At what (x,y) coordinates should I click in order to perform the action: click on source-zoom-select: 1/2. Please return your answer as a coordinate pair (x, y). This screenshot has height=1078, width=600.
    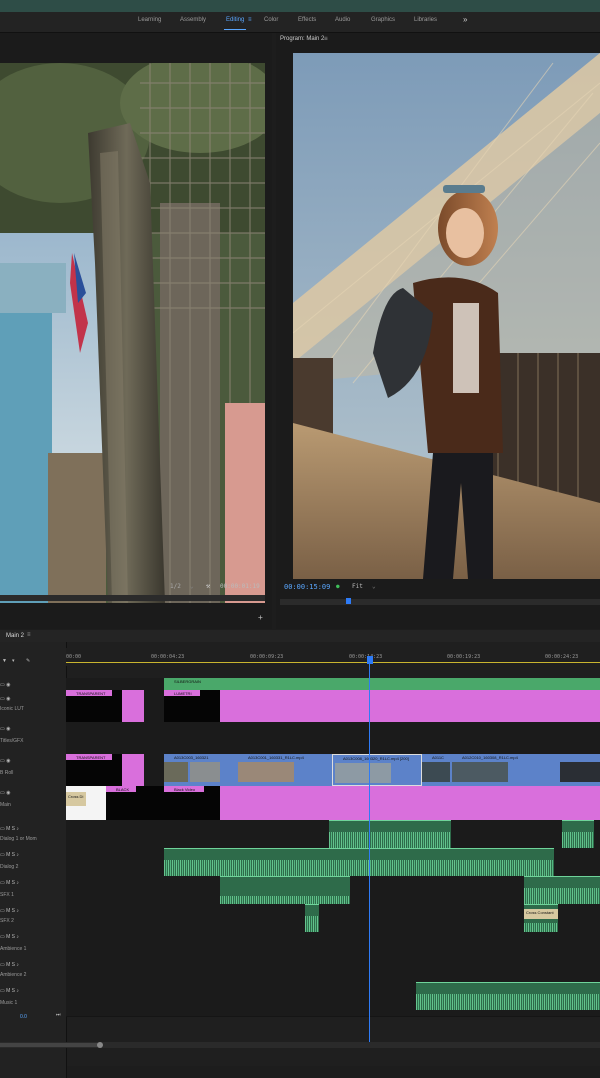
    Looking at the image, I should click on (175, 586).